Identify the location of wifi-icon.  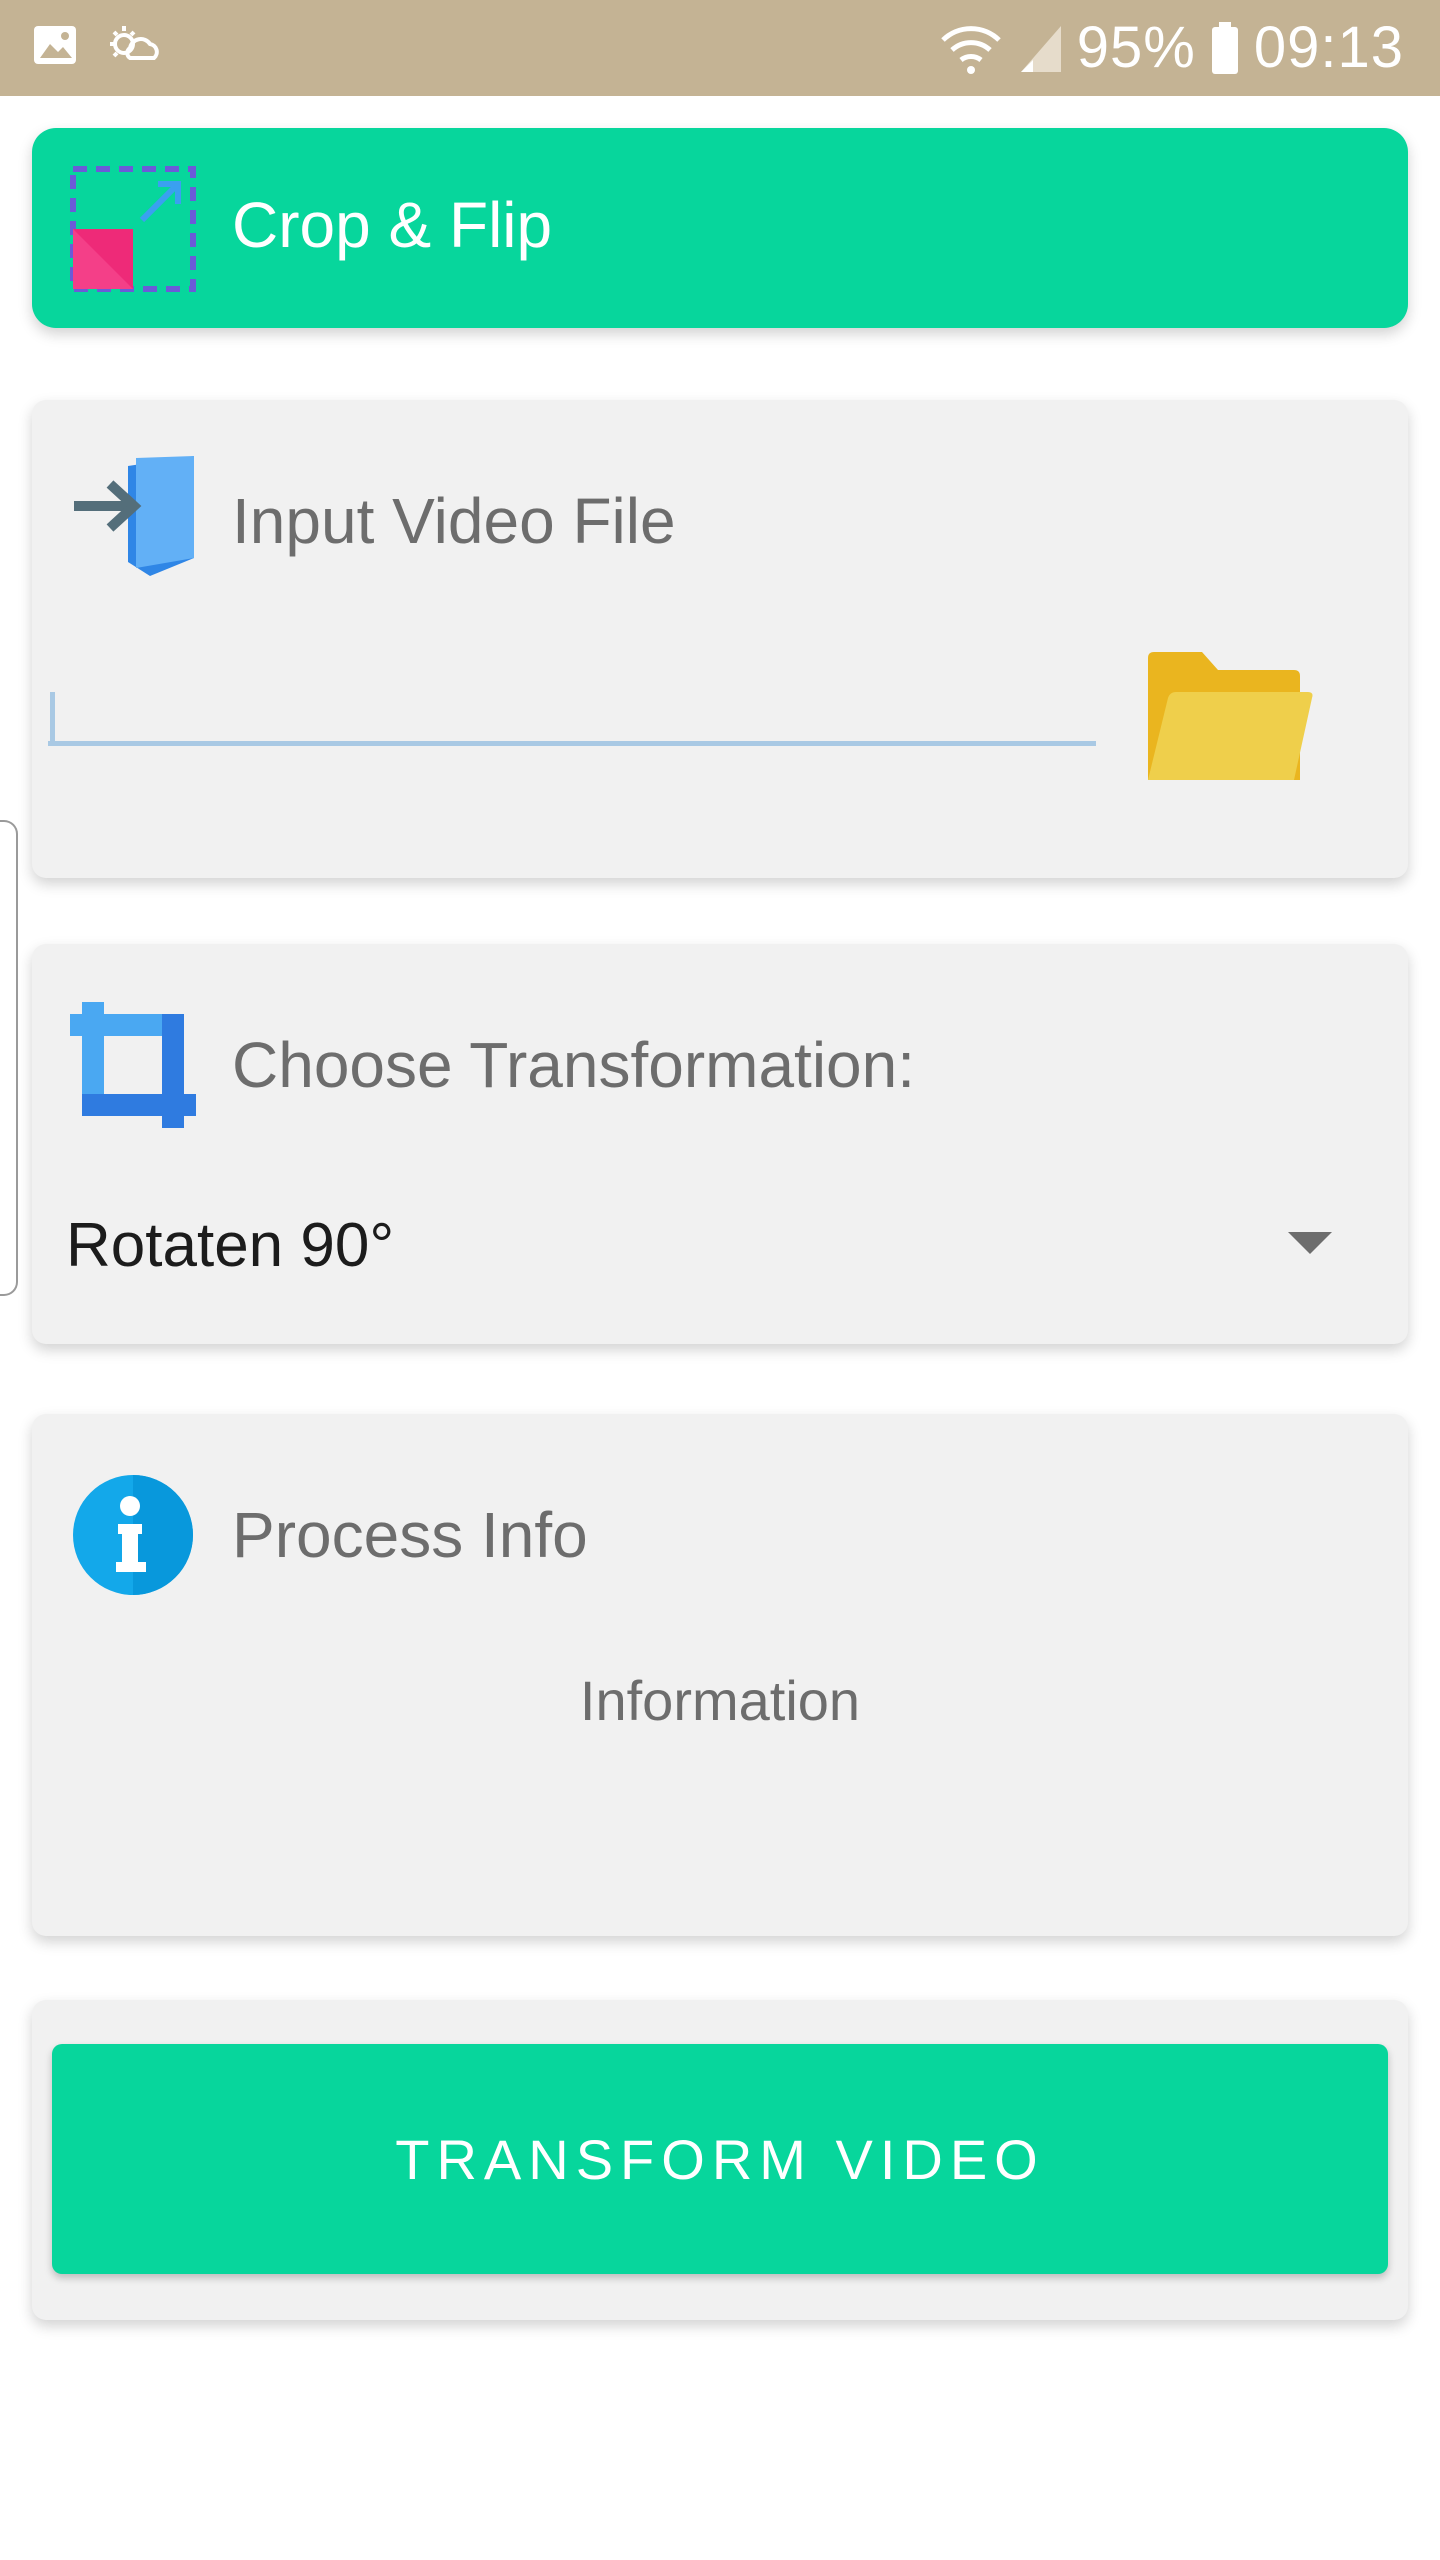
(971, 49).